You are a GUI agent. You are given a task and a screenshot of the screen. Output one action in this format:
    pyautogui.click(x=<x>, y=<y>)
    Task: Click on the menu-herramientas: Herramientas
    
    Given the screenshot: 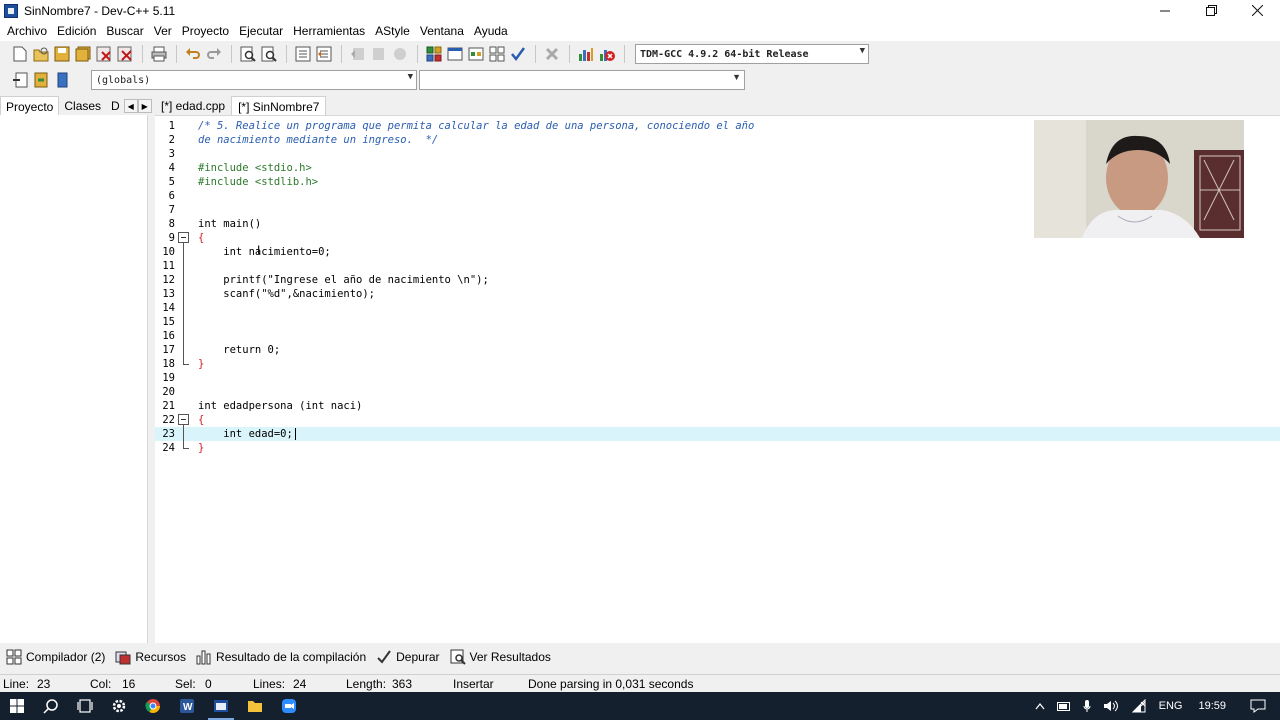 What is the action you would take?
    pyautogui.click(x=329, y=31)
    